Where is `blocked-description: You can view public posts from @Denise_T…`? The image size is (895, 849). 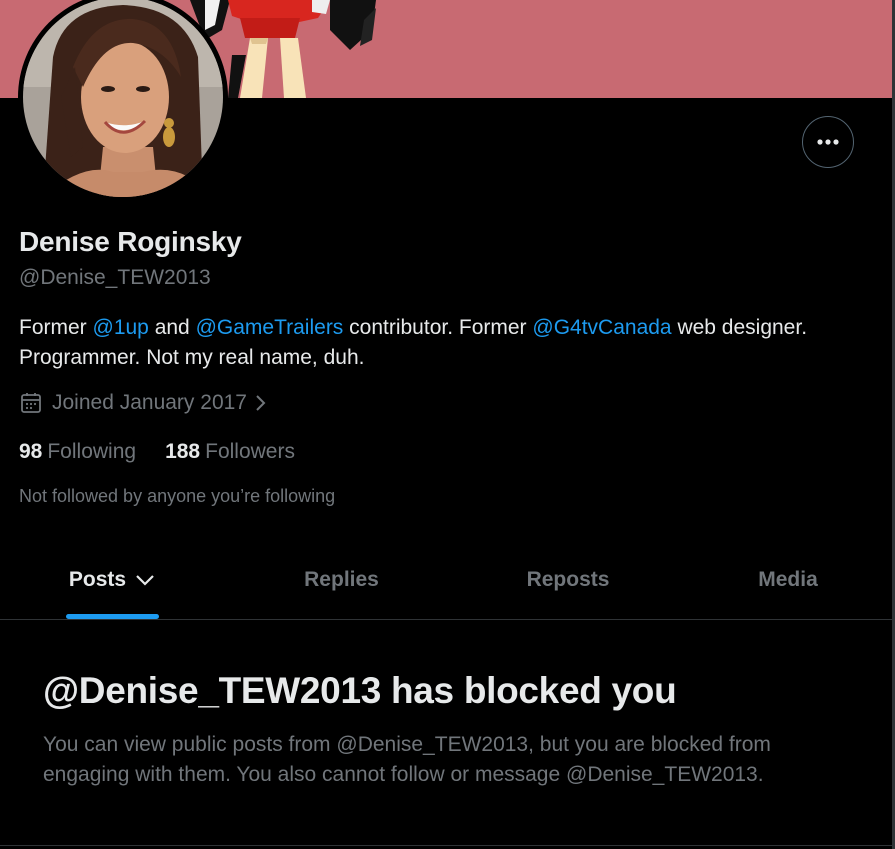
blocked-description: You can view public posts from @Denise_T… is located at coordinates (407, 759).